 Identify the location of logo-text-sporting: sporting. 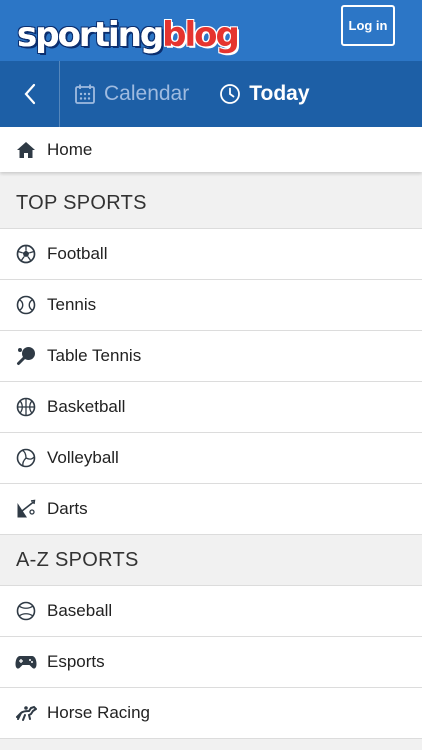
(90, 35).